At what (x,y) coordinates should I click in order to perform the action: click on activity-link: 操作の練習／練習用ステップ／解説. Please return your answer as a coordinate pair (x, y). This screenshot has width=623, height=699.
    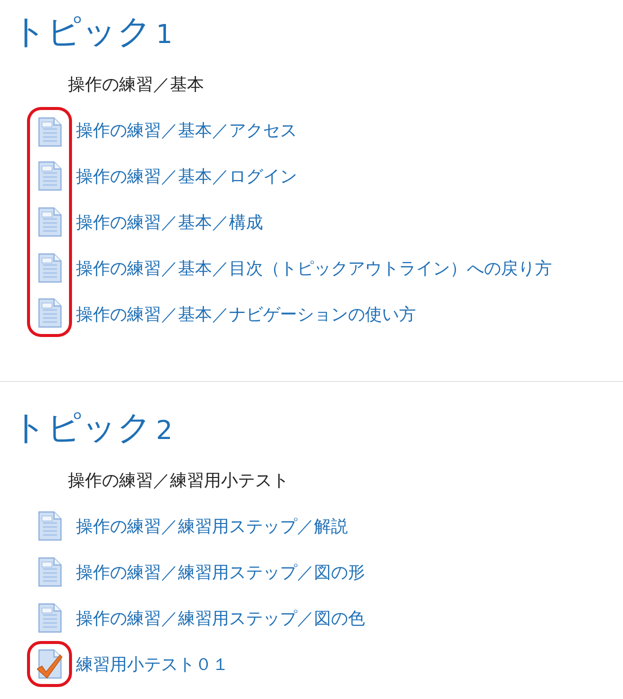
    Looking at the image, I should click on (212, 526).